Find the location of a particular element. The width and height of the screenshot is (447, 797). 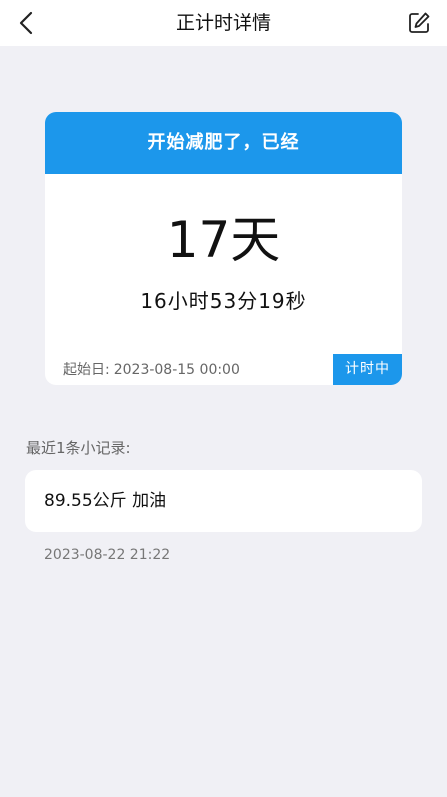

page-title: 正计时详情 is located at coordinates (223, 23).